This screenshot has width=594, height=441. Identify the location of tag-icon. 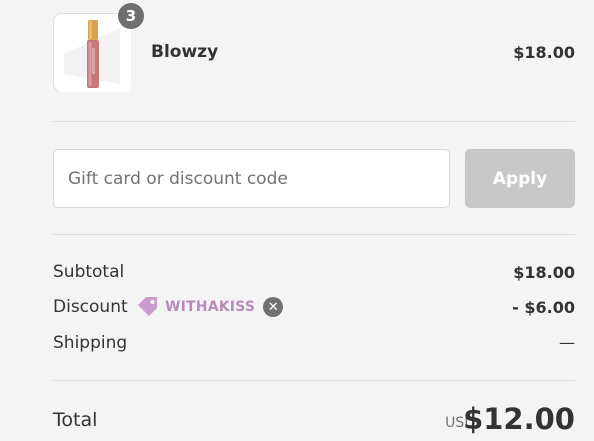
(147, 306).